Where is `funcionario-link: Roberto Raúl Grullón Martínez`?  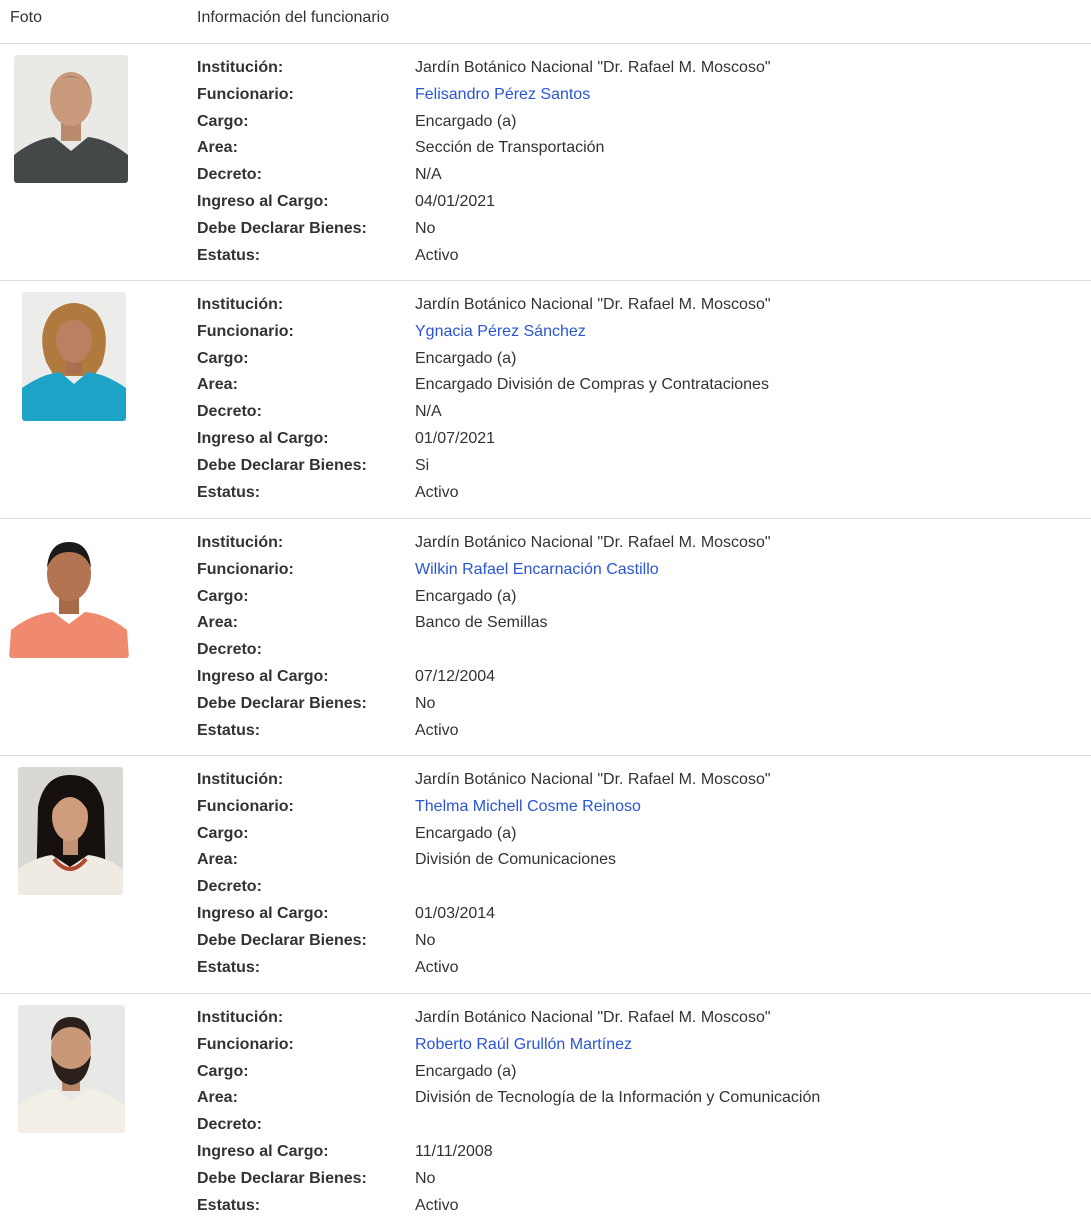 funcionario-link: Roberto Raúl Grullón Martínez is located at coordinates (523, 1045).